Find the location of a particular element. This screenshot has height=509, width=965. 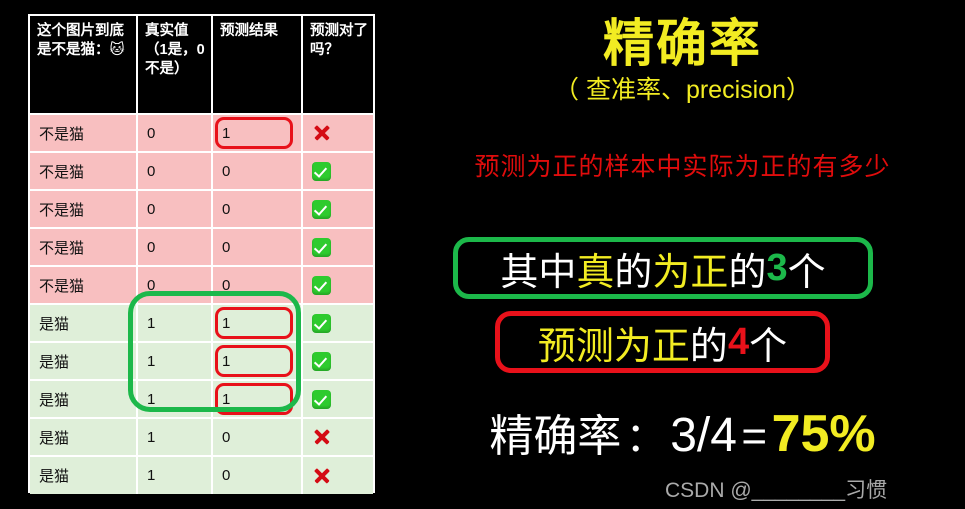

header-cell-image-is-cat: 这个图片到底是不是猫：🐱 is located at coordinates (84, 65).